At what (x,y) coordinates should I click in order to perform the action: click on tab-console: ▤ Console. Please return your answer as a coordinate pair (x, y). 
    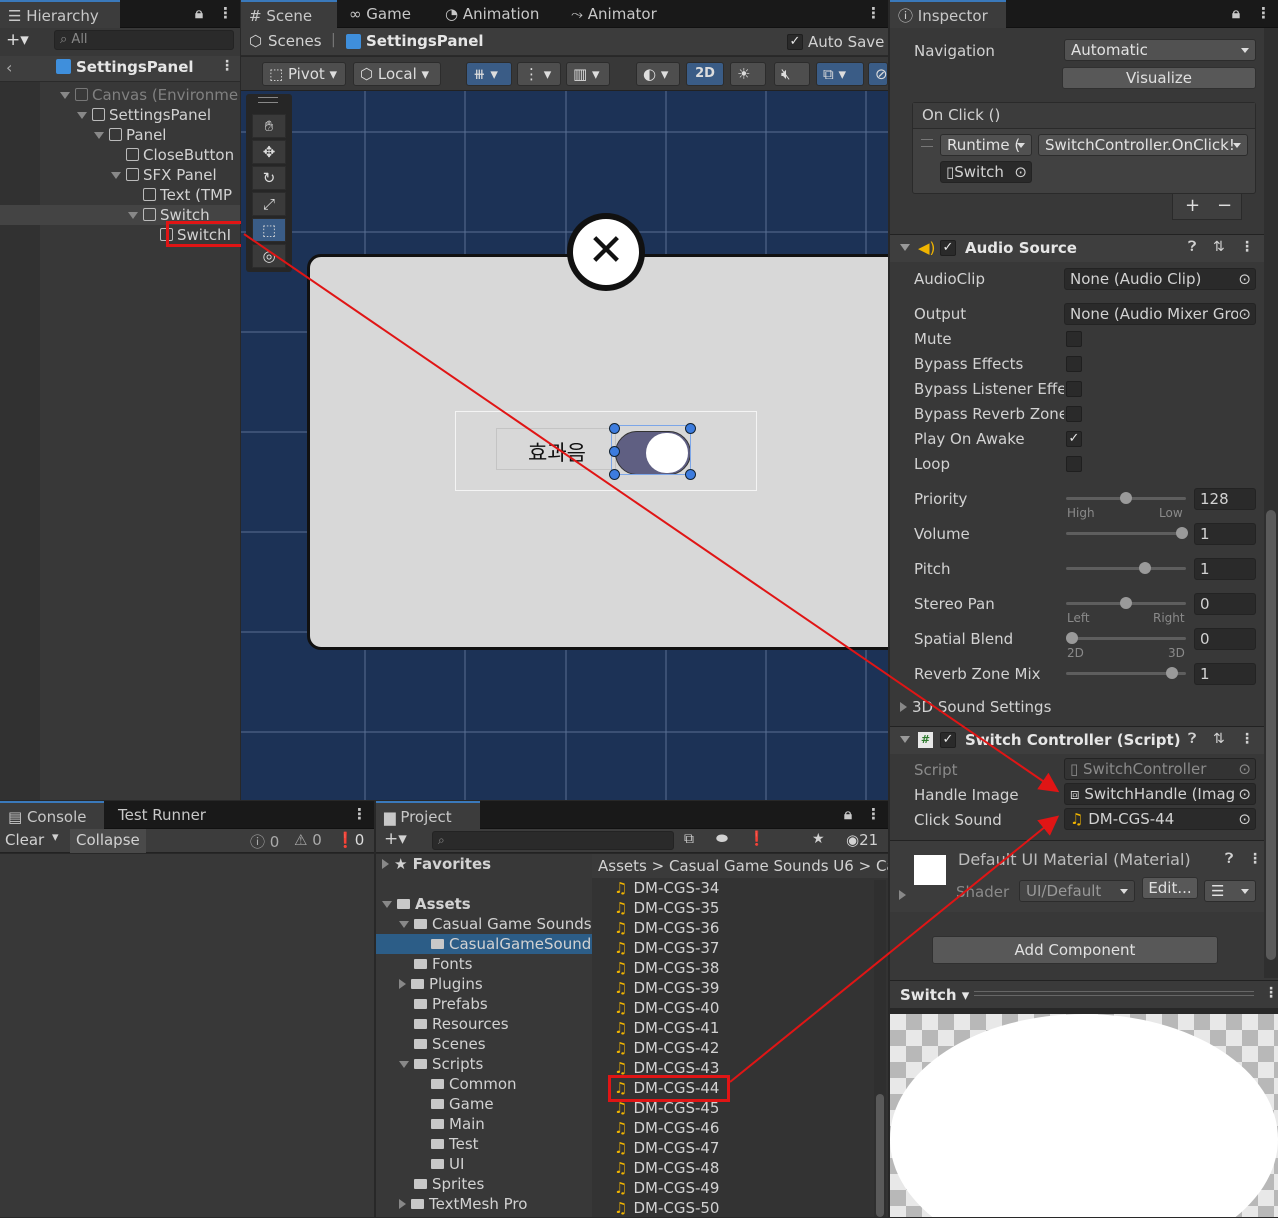
    Looking at the image, I should click on (52, 815).